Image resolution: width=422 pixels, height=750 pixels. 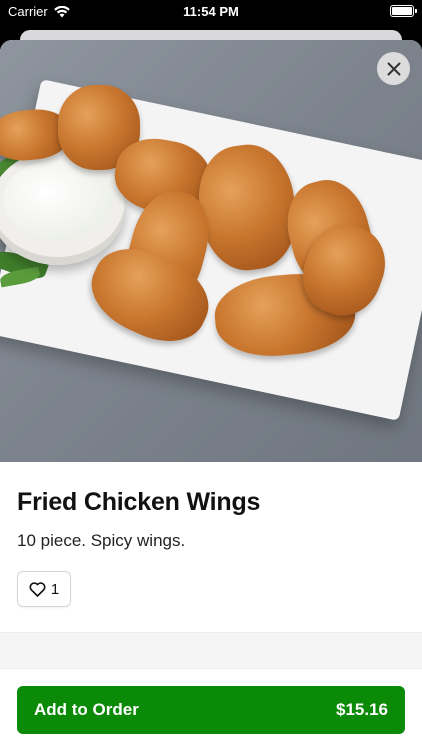 What do you see at coordinates (55, 589) in the screenshot?
I see `favorite-count: 1` at bounding box center [55, 589].